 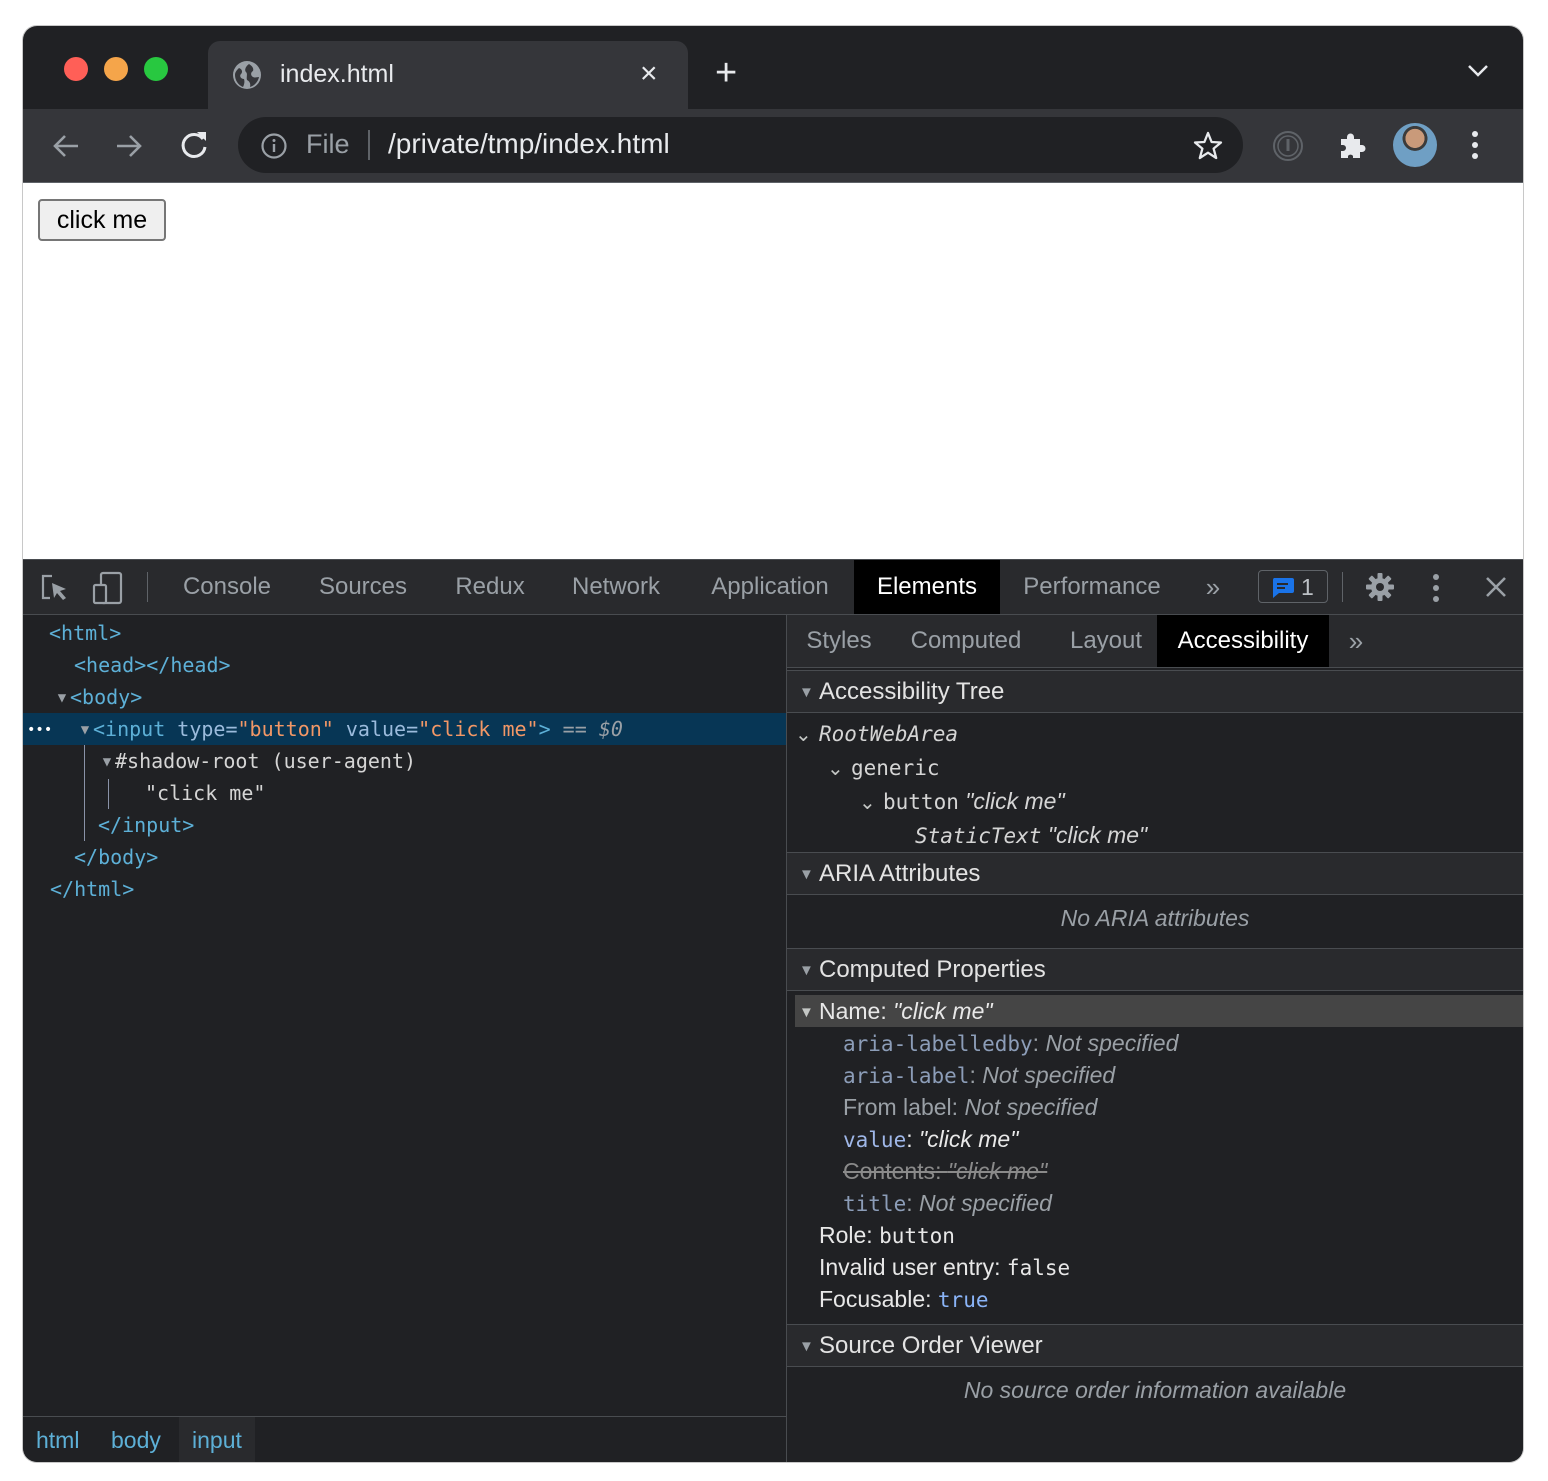 What do you see at coordinates (1415, 145) in the screenshot?
I see `avatar` at bounding box center [1415, 145].